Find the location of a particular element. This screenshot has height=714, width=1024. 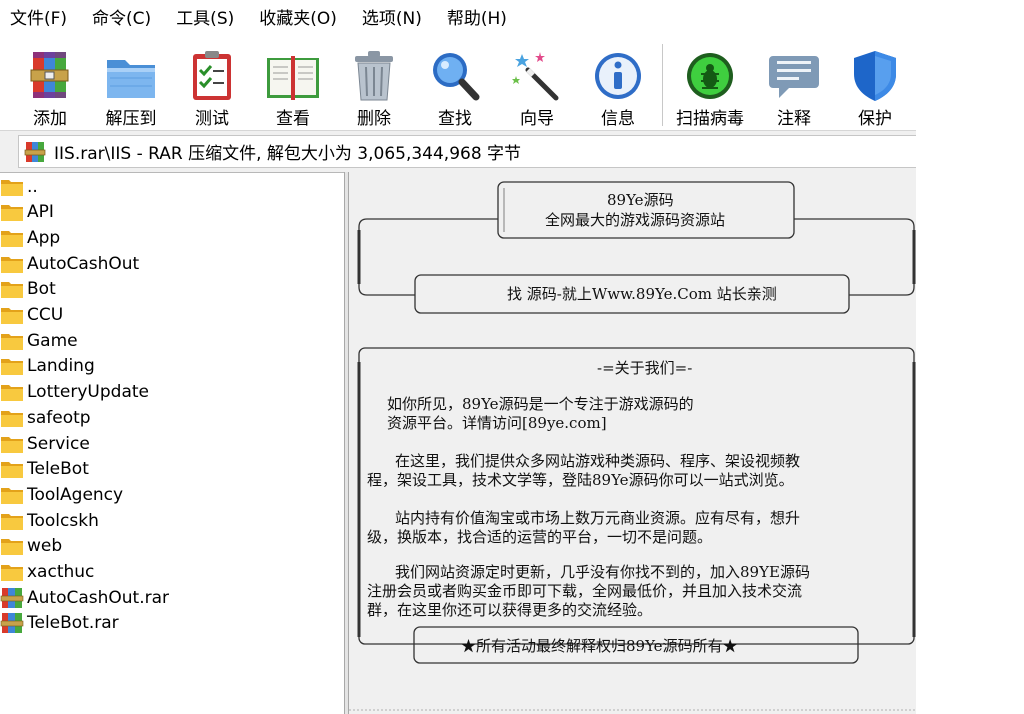

rar-file-icon is located at coordinates (12, 623).